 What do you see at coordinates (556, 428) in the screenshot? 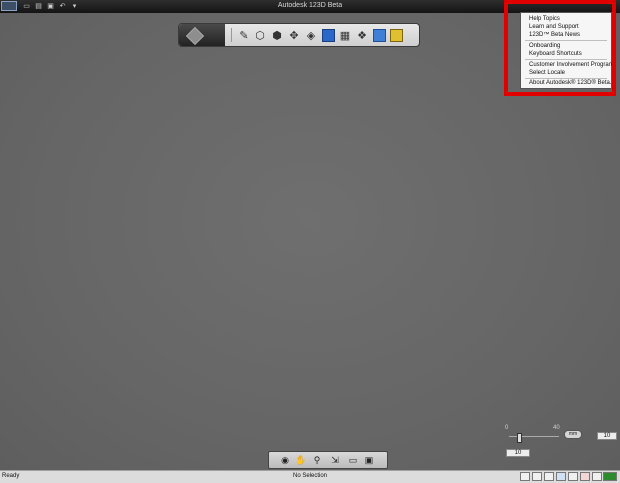
I see `grid-max-label: 40` at bounding box center [556, 428].